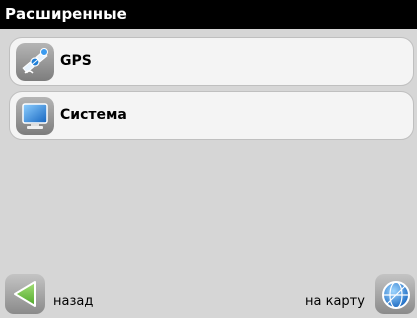  I want to click on map-button, so click(395, 294).